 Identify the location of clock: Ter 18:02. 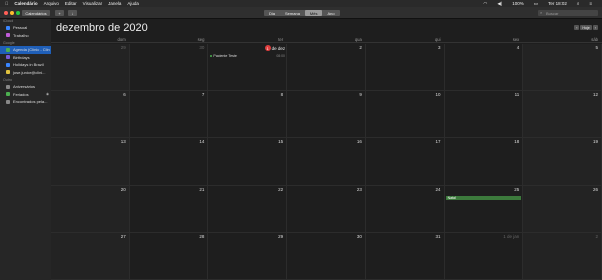
(557, 3).